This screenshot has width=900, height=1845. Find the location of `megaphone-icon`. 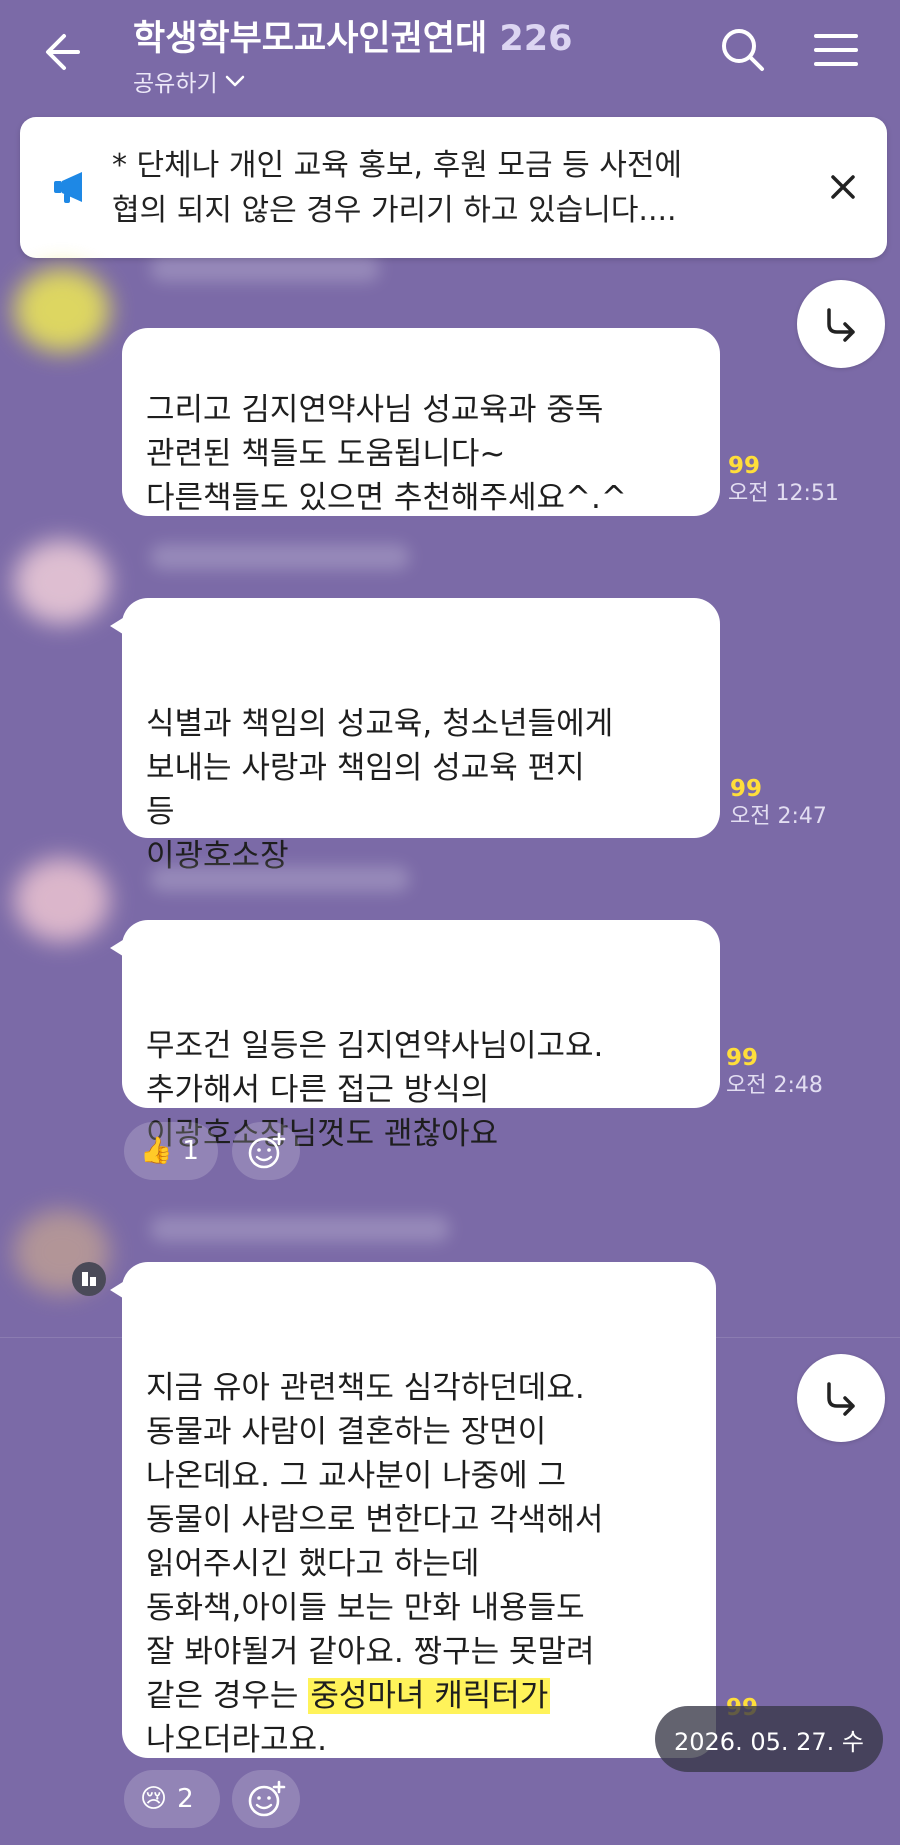

megaphone-icon is located at coordinates (68, 187).